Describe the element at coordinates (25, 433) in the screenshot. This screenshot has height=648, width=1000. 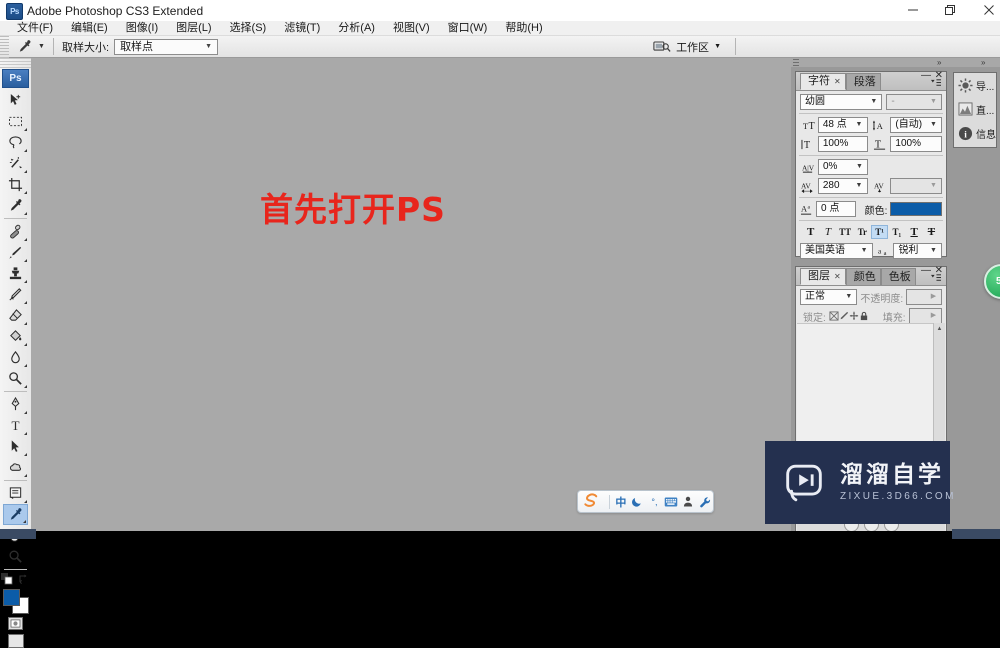
I see `tool-expand-corner-icon` at that location.